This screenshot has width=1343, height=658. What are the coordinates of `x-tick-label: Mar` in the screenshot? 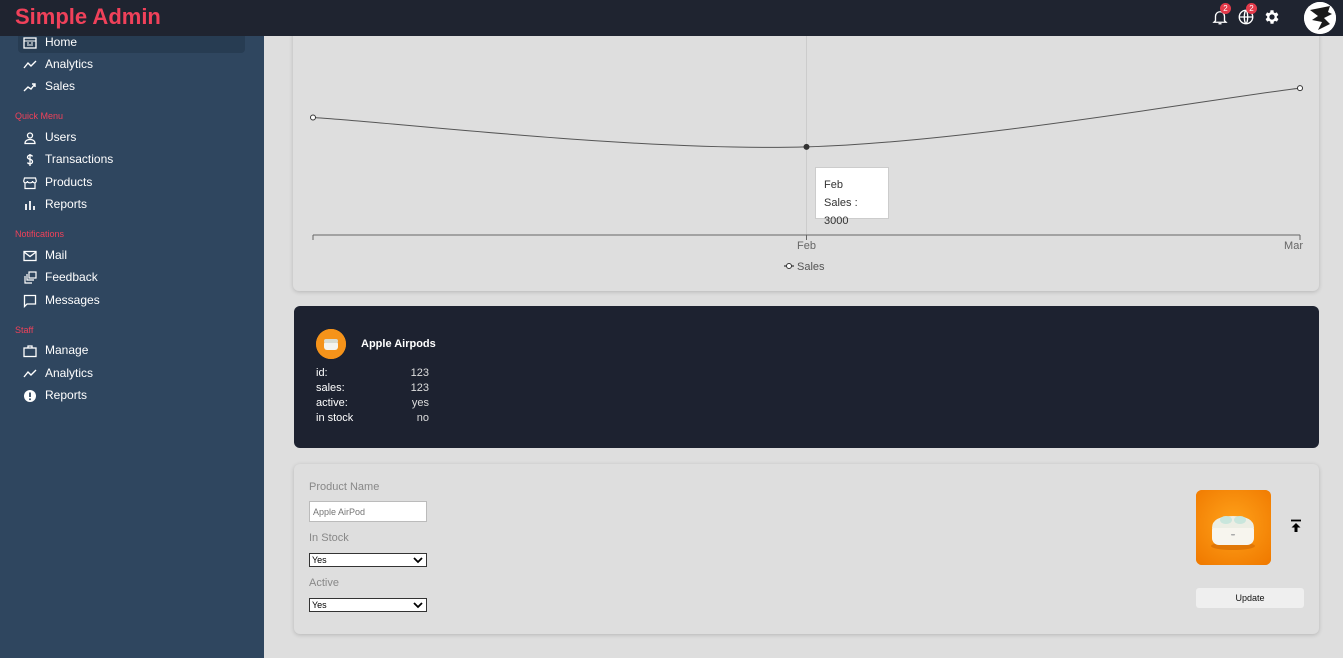 It's located at (1293, 246).